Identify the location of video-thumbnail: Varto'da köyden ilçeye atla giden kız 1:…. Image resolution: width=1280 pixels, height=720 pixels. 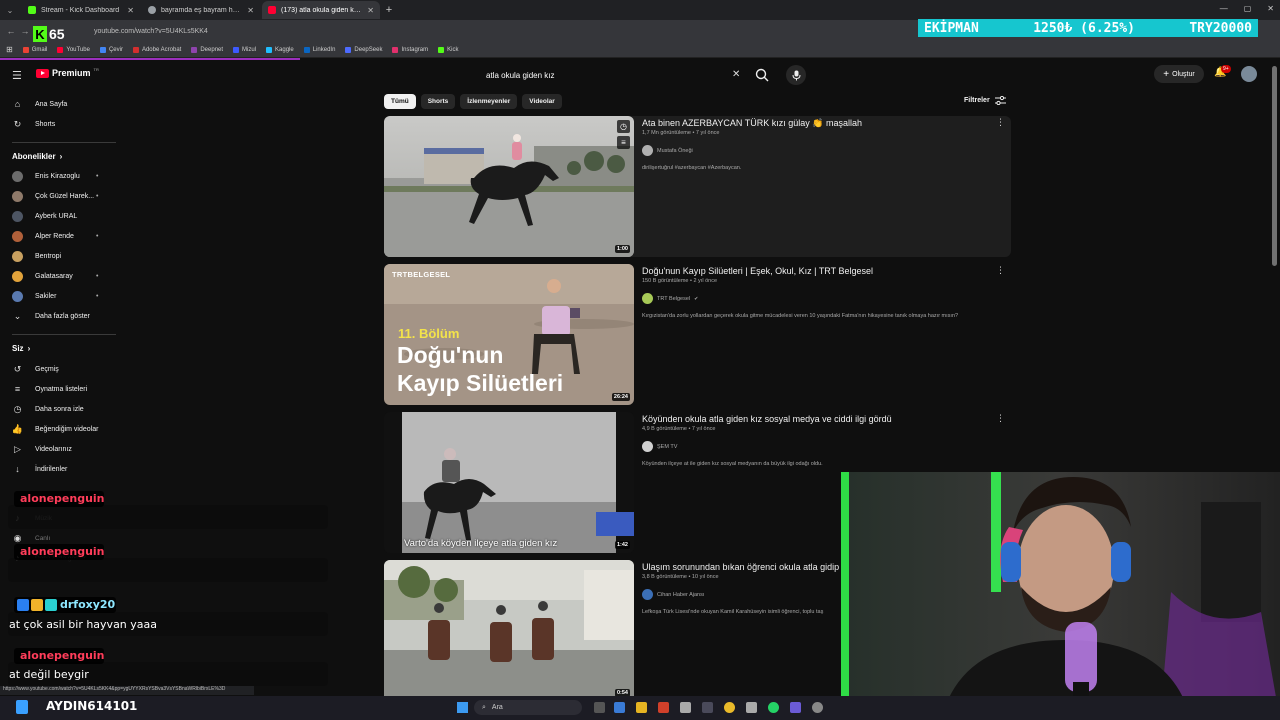
(509, 482).